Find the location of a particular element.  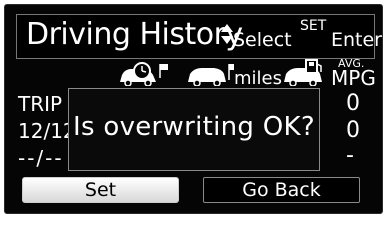

go-back-button: Go Back is located at coordinates (281, 190).